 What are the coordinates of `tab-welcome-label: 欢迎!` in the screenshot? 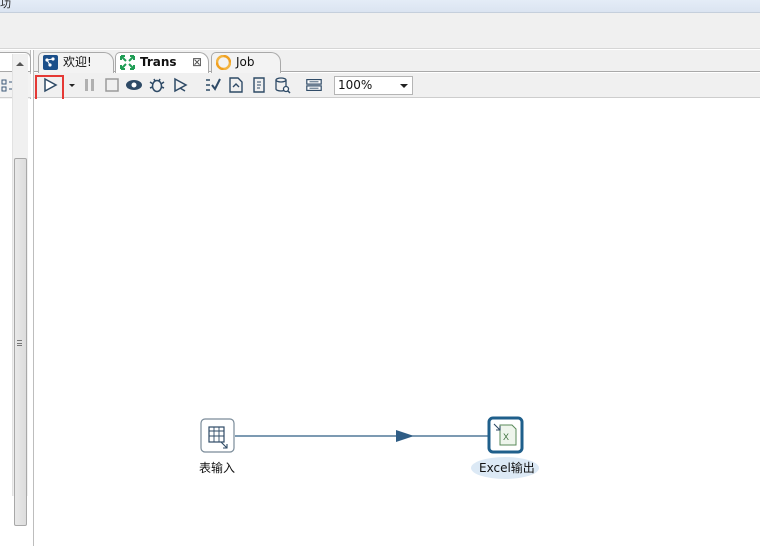 It's located at (77, 62).